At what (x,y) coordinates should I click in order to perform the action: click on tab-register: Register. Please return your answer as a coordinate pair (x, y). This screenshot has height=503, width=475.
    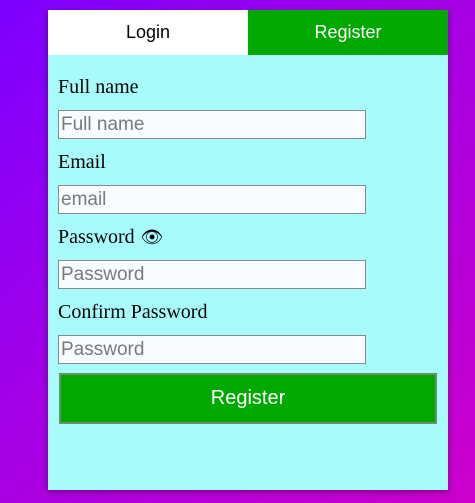
    Looking at the image, I should click on (348, 32).